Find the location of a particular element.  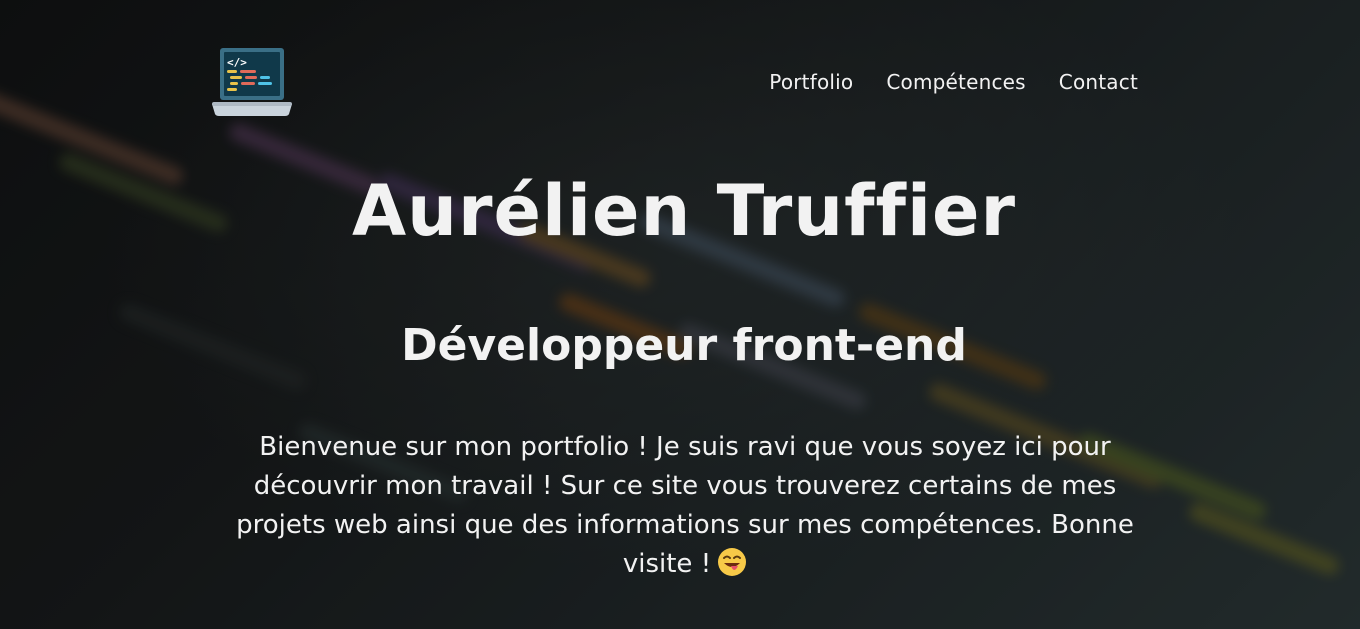

main-nav: Portfolio Compétences Contact is located at coordinates (953, 82).